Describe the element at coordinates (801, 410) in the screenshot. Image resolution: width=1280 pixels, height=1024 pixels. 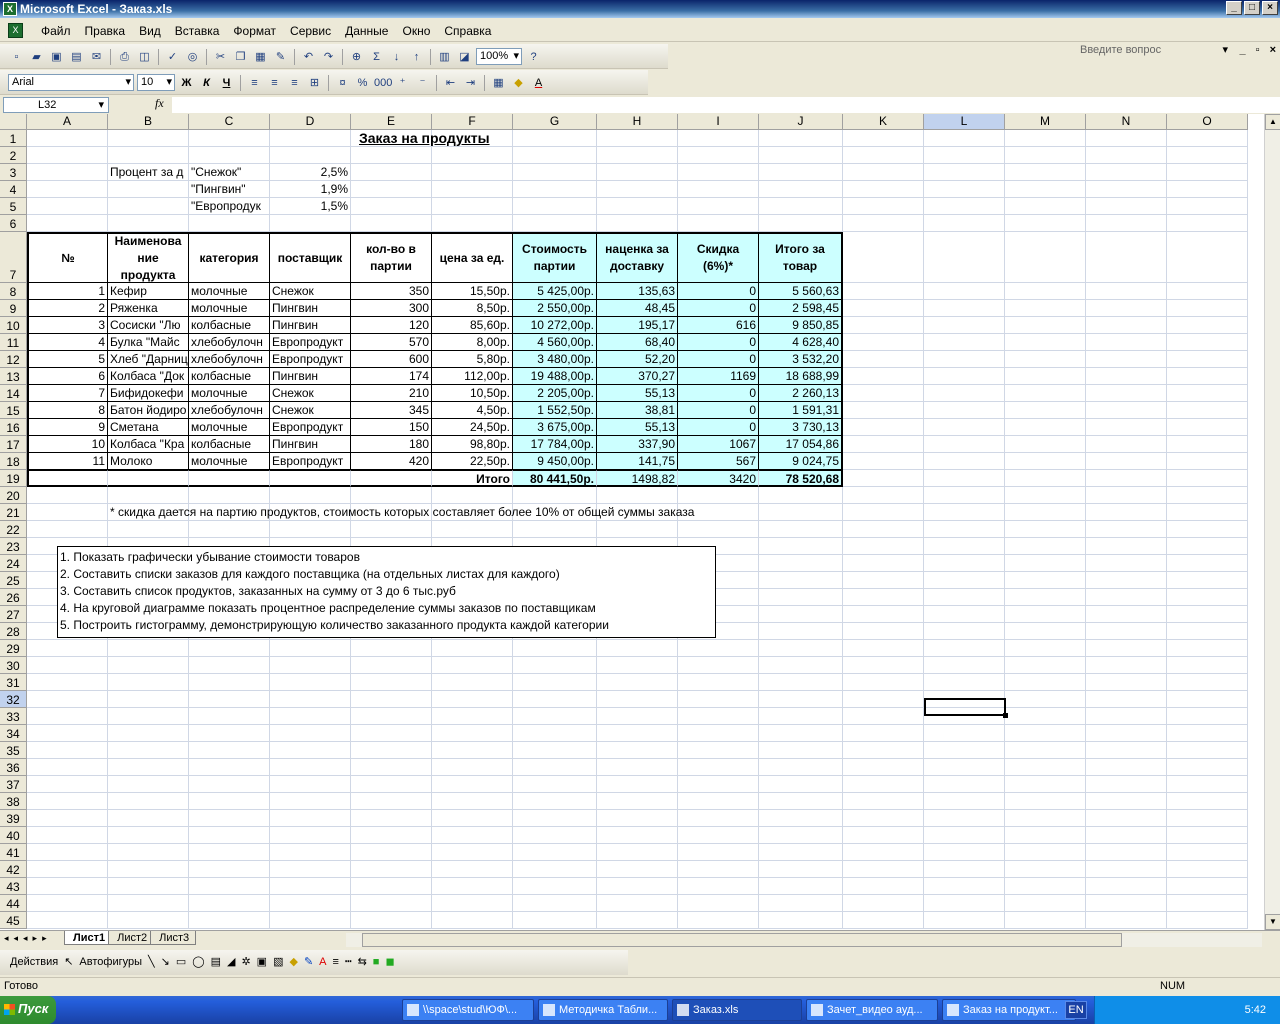
I see `data-cell: 1 591,31` at that location.